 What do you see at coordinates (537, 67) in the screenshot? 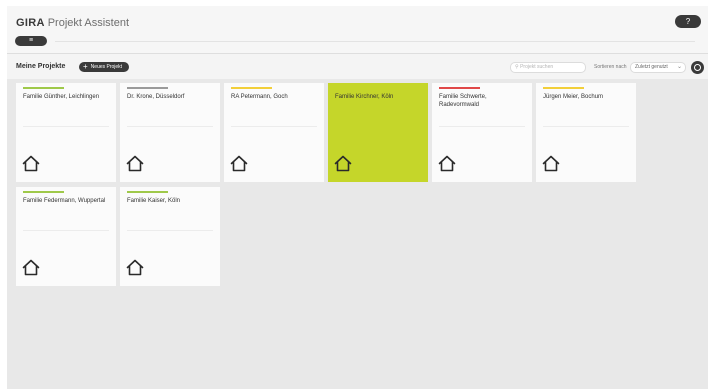
I see `search-placeholder: Projekt suchen` at bounding box center [537, 67].